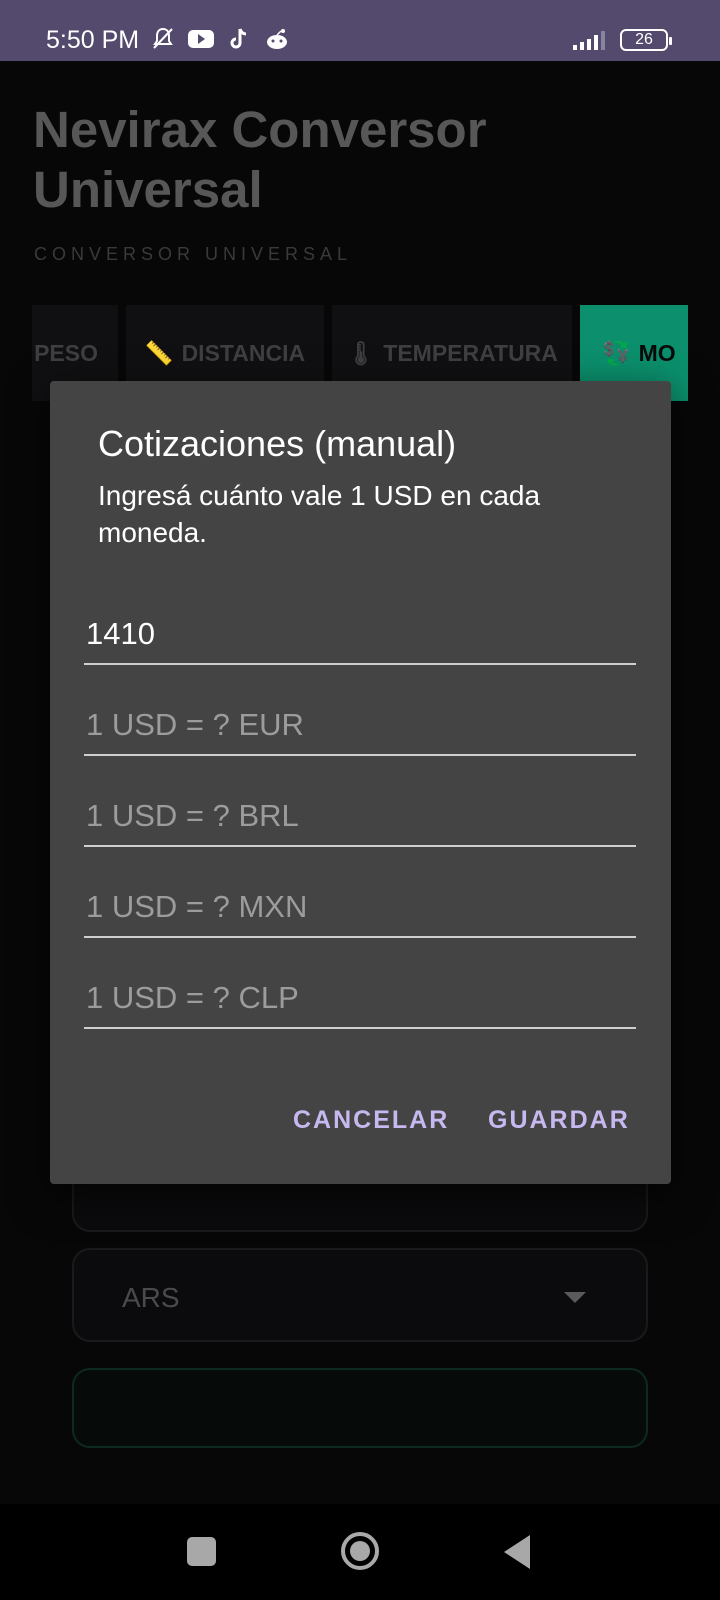  What do you see at coordinates (93, 40) in the screenshot?
I see `status-time: 5:50 PM` at bounding box center [93, 40].